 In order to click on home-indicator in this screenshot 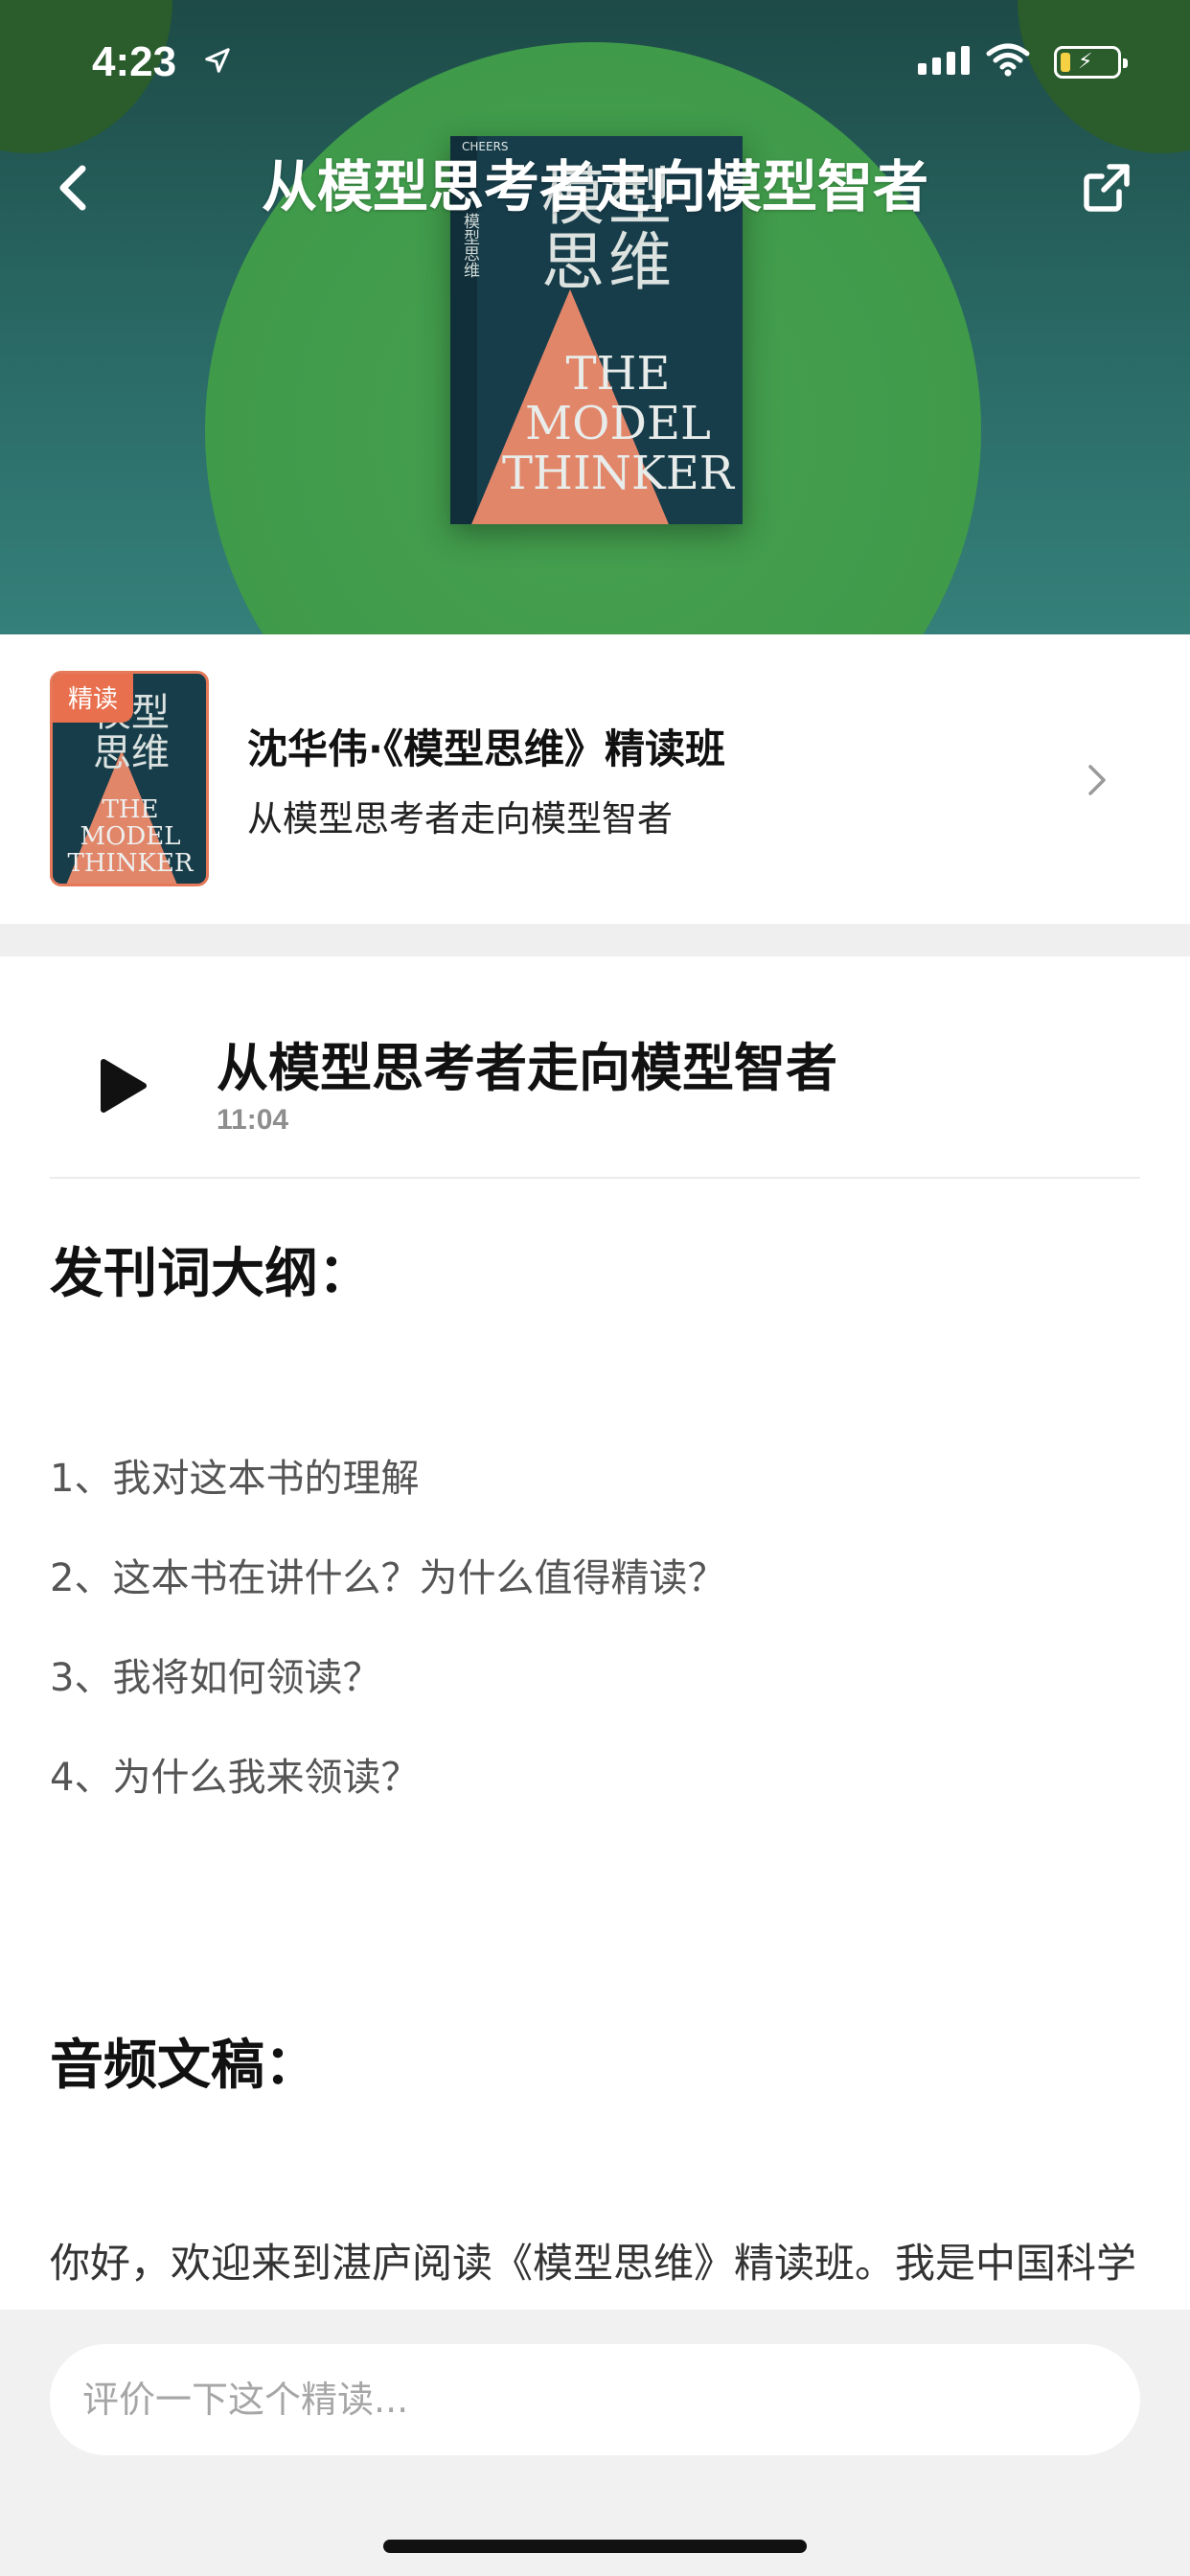, I will do `click(595, 2546)`.